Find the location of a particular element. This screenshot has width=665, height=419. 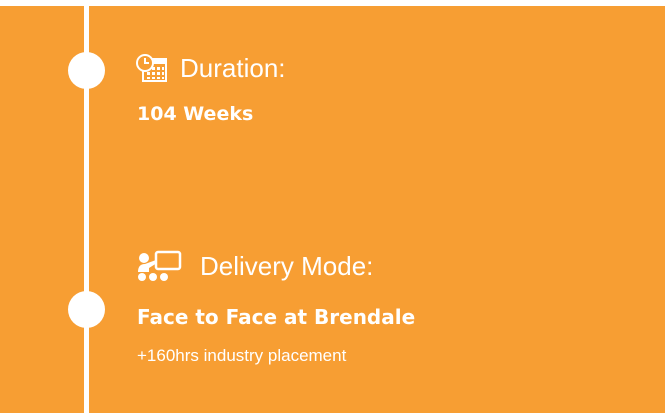

duration-label: Duration: is located at coordinates (233, 67).